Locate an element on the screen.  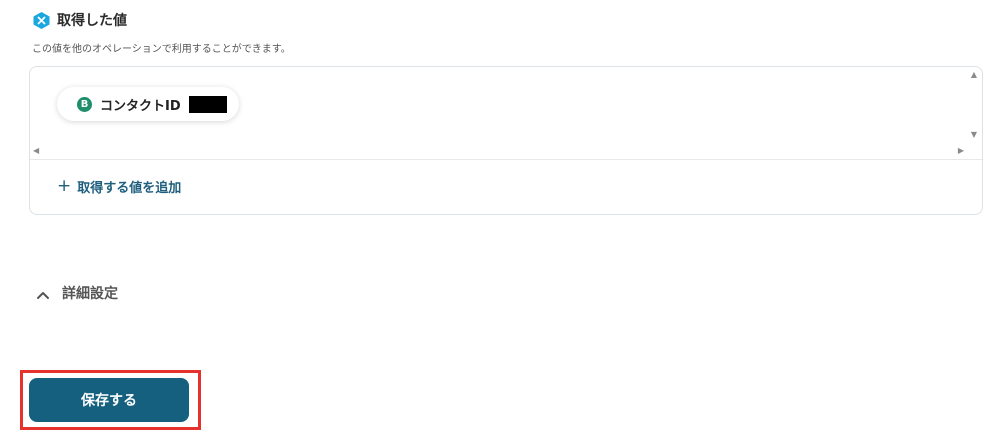
scroll-right-arrow-icon: ▶ is located at coordinates (961, 151).